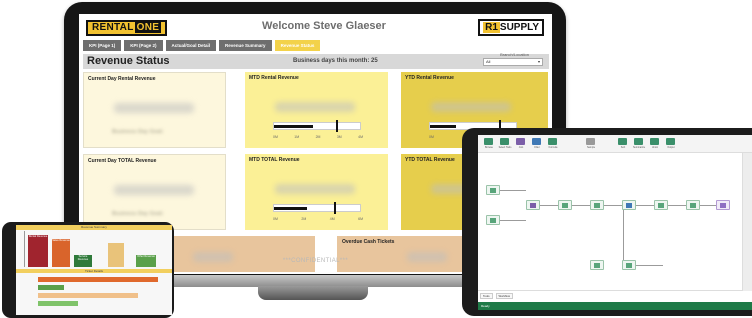 Image resolution: width=752 pixels, height=318 pixels. I want to click on tab-revenue-summary: Revenue Summary, so click(245, 45).